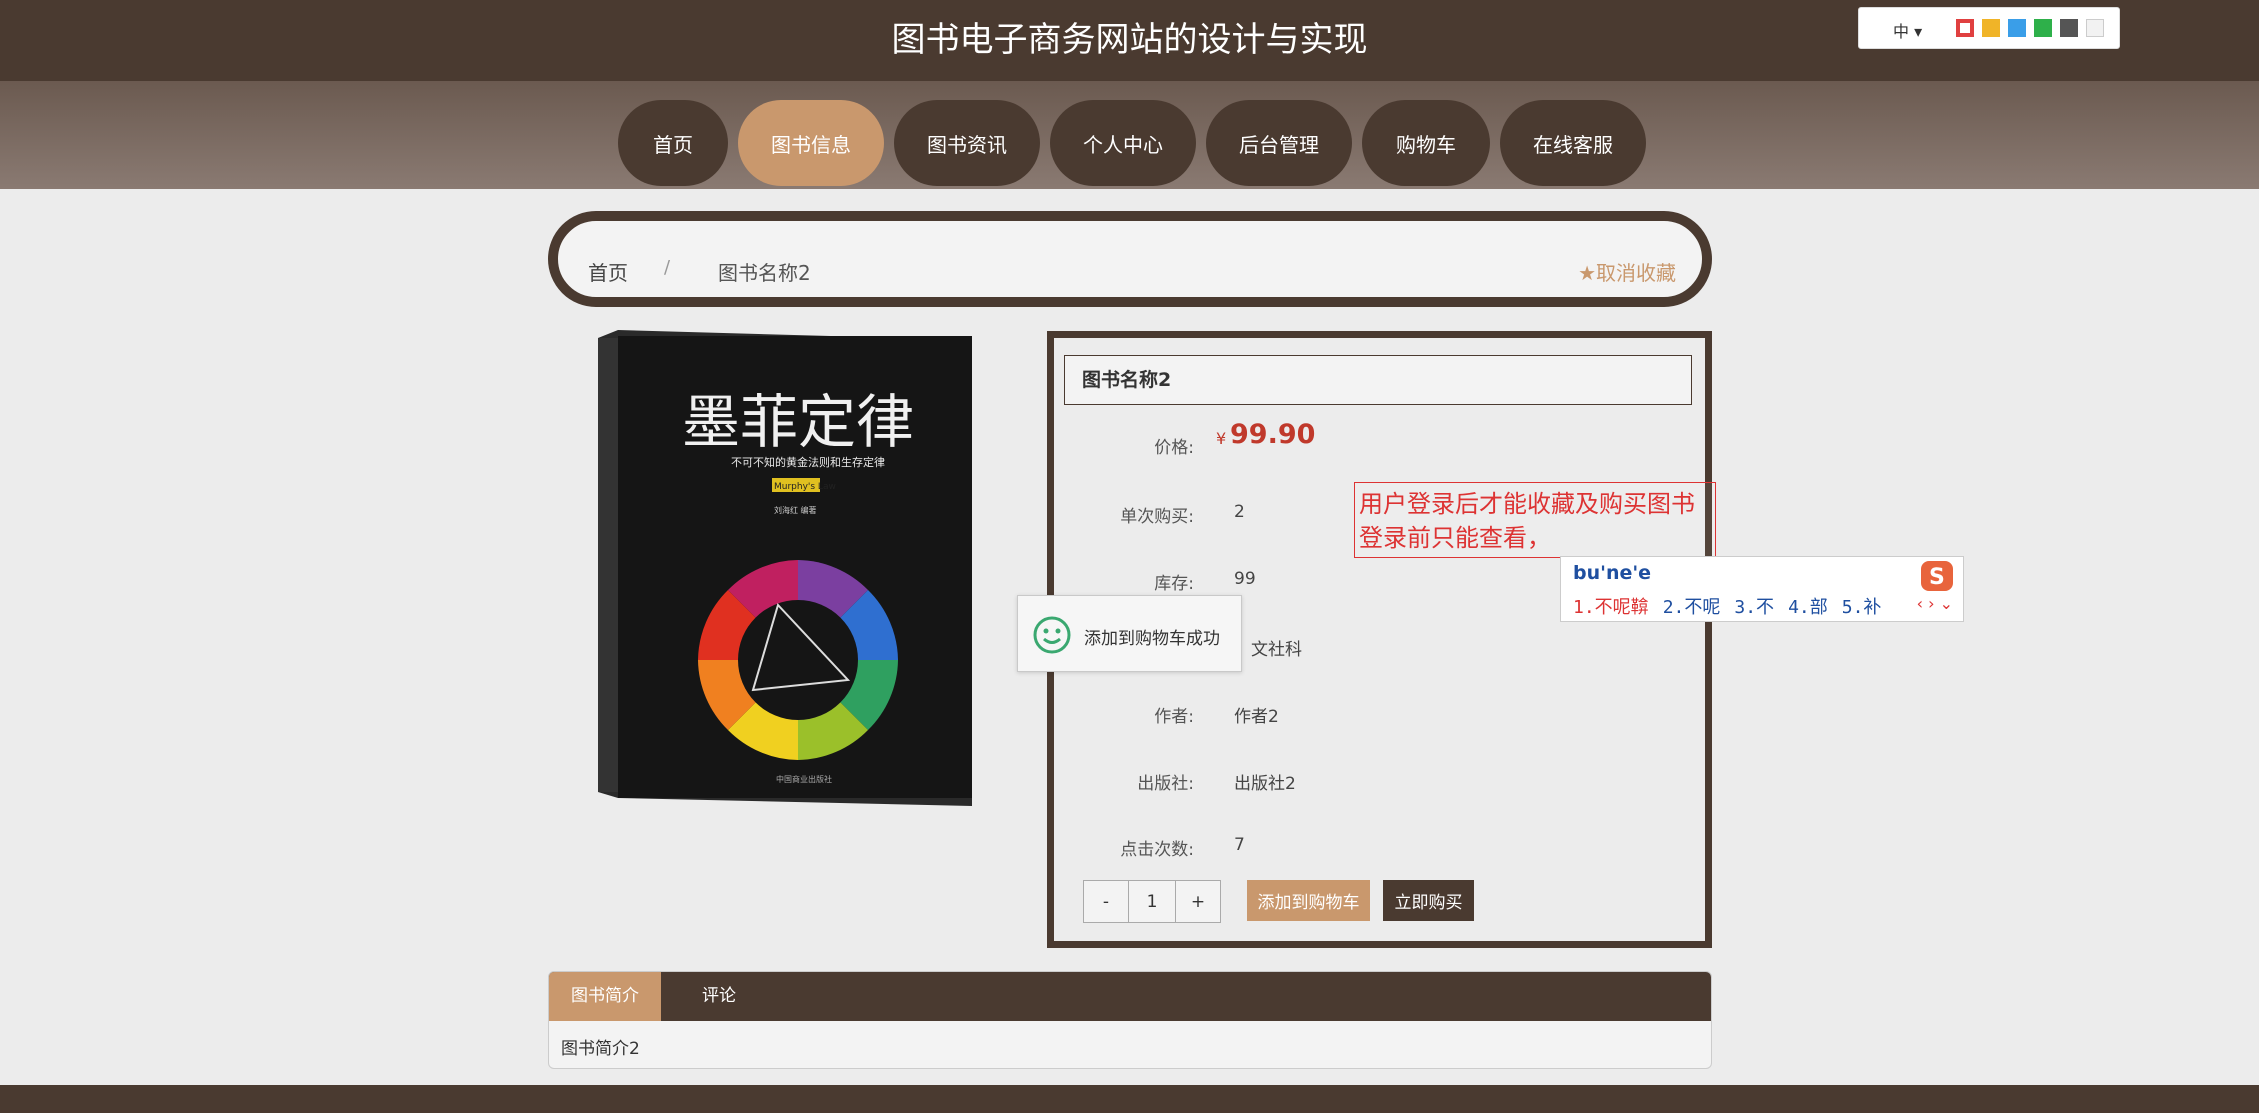 This screenshot has height=1113, width=2259. Describe the element at coordinates (1198, 901) in the screenshot. I see `quantity-increase-button: +` at that location.